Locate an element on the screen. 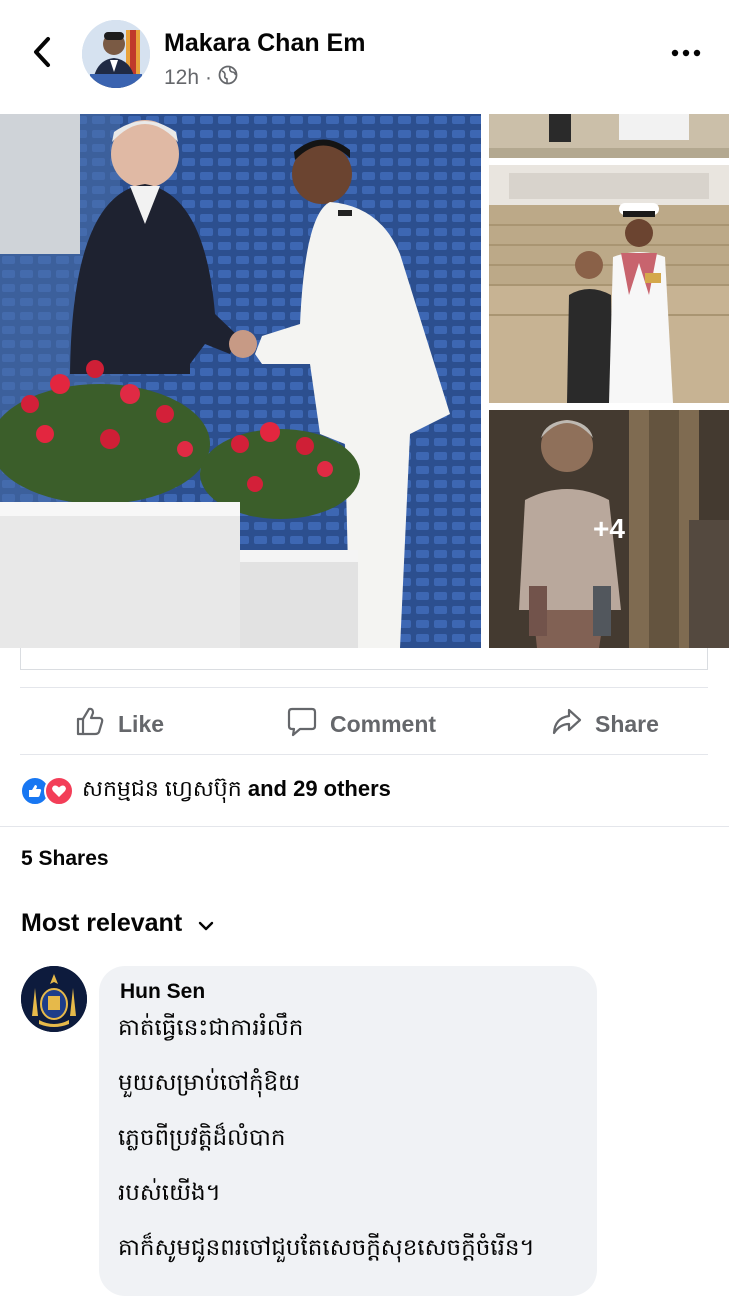  reaction-people: សកម្មជន ហ្វេសប៊ុក is located at coordinates (162, 788).